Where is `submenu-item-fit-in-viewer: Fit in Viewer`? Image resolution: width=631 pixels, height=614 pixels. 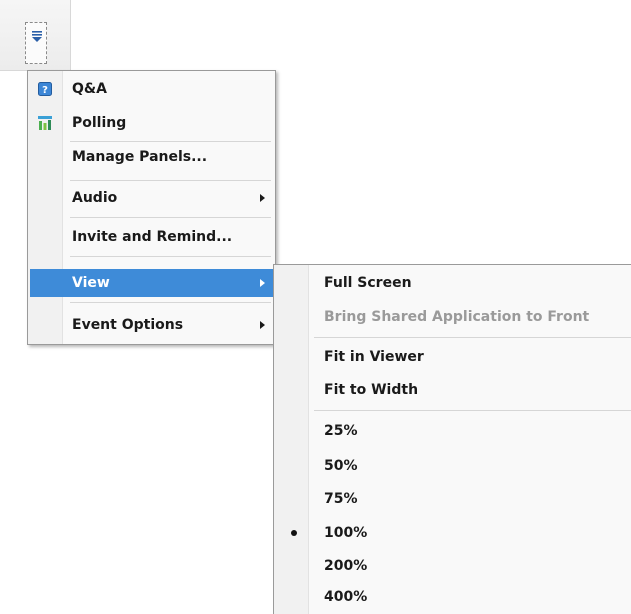
submenu-item-fit-in-viewer: Fit in Viewer is located at coordinates (452, 357).